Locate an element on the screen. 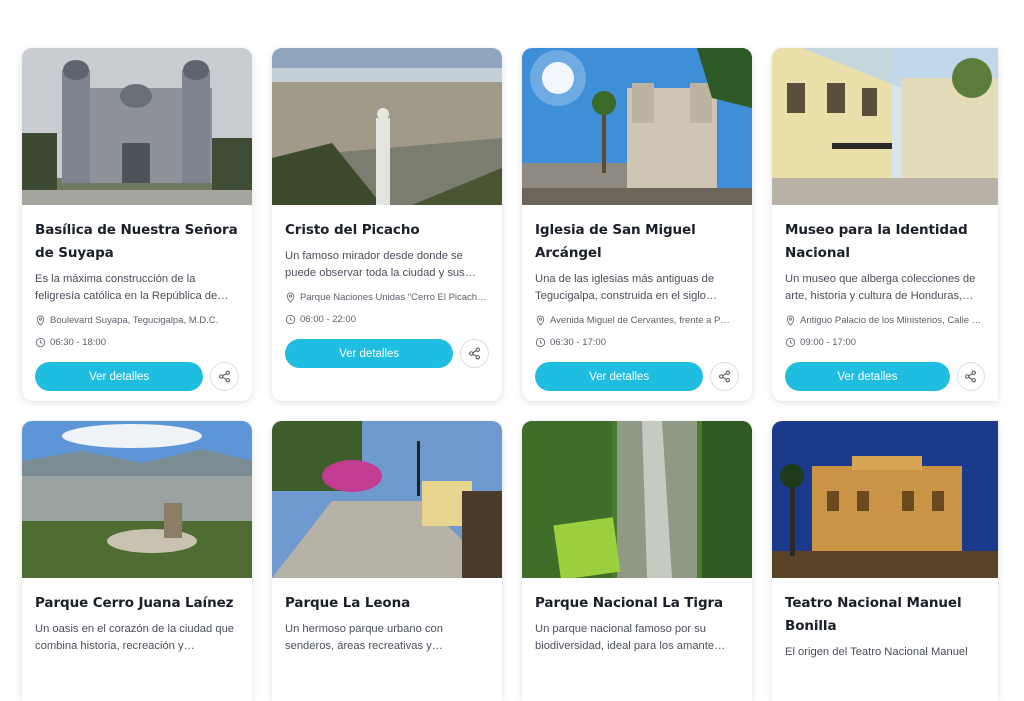  hours-text: 06:30 - 18:00 is located at coordinates (78, 342).